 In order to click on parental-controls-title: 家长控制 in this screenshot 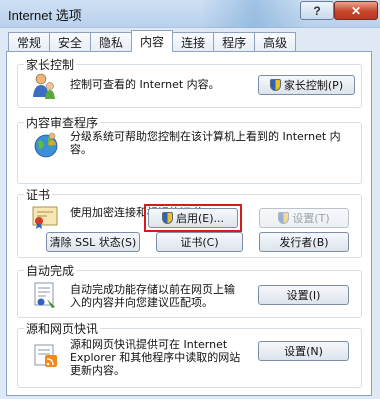, I will do `click(50, 64)`.